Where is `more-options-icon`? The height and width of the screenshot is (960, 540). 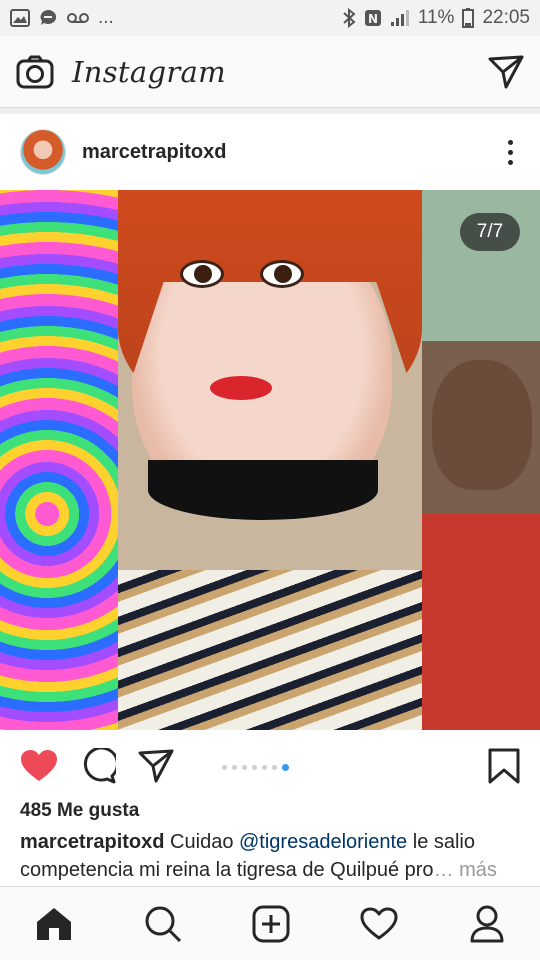 more-options-icon is located at coordinates (510, 152).